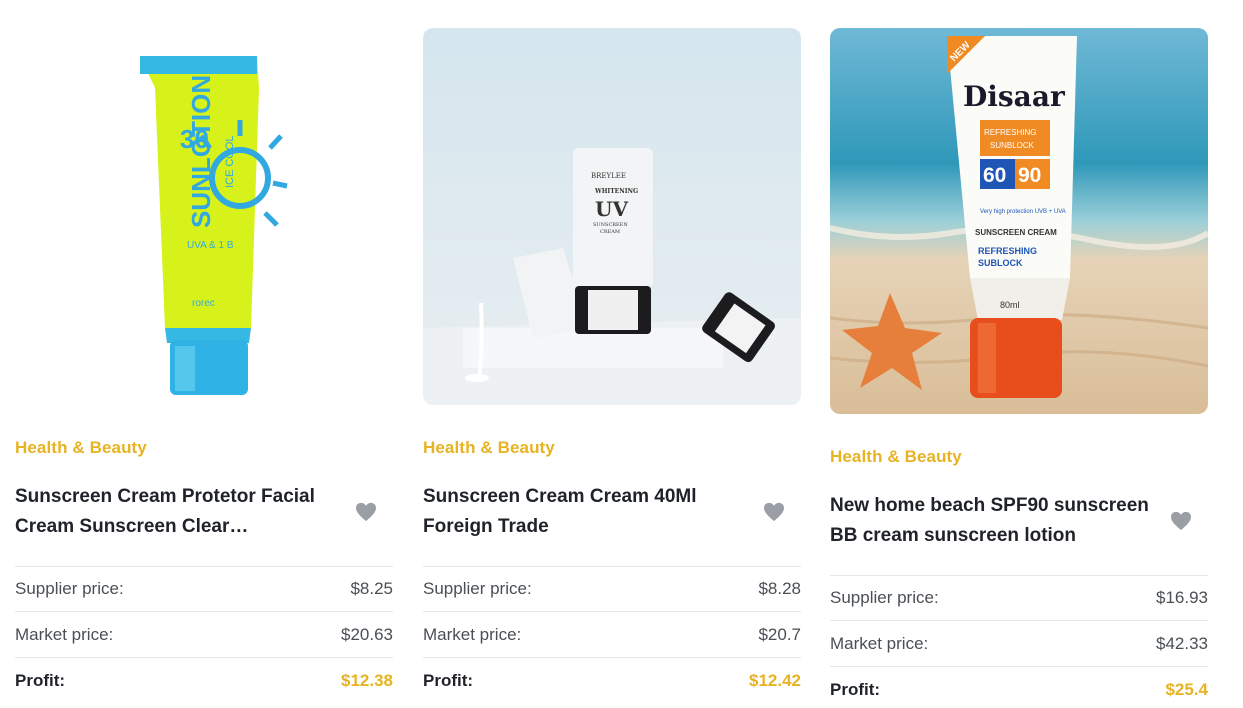 This screenshot has height=708, width=1243. Describe the element at coordinates (775, 680) in the screenshot. I see `profit-value: $12.42` at that location.